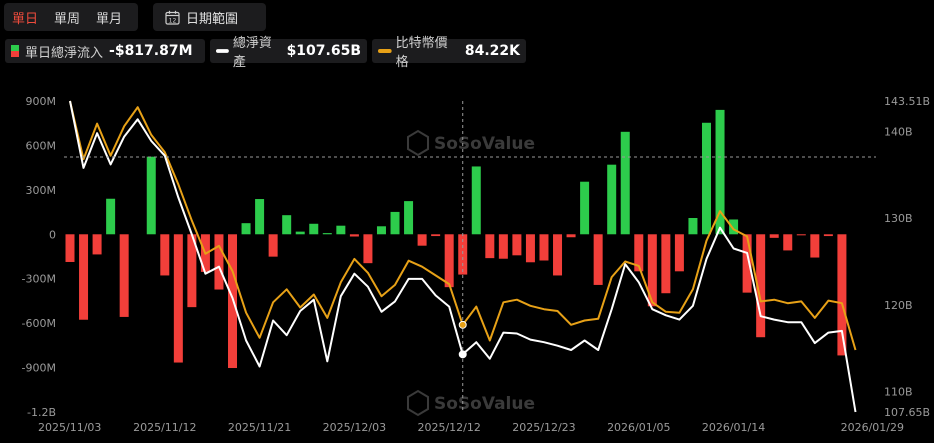 This screenshot has height=443, width=934. Describe the element at coordinates (259, 427) in the screenshot. I see `x-tick-label: 2025/11/21` at that location.